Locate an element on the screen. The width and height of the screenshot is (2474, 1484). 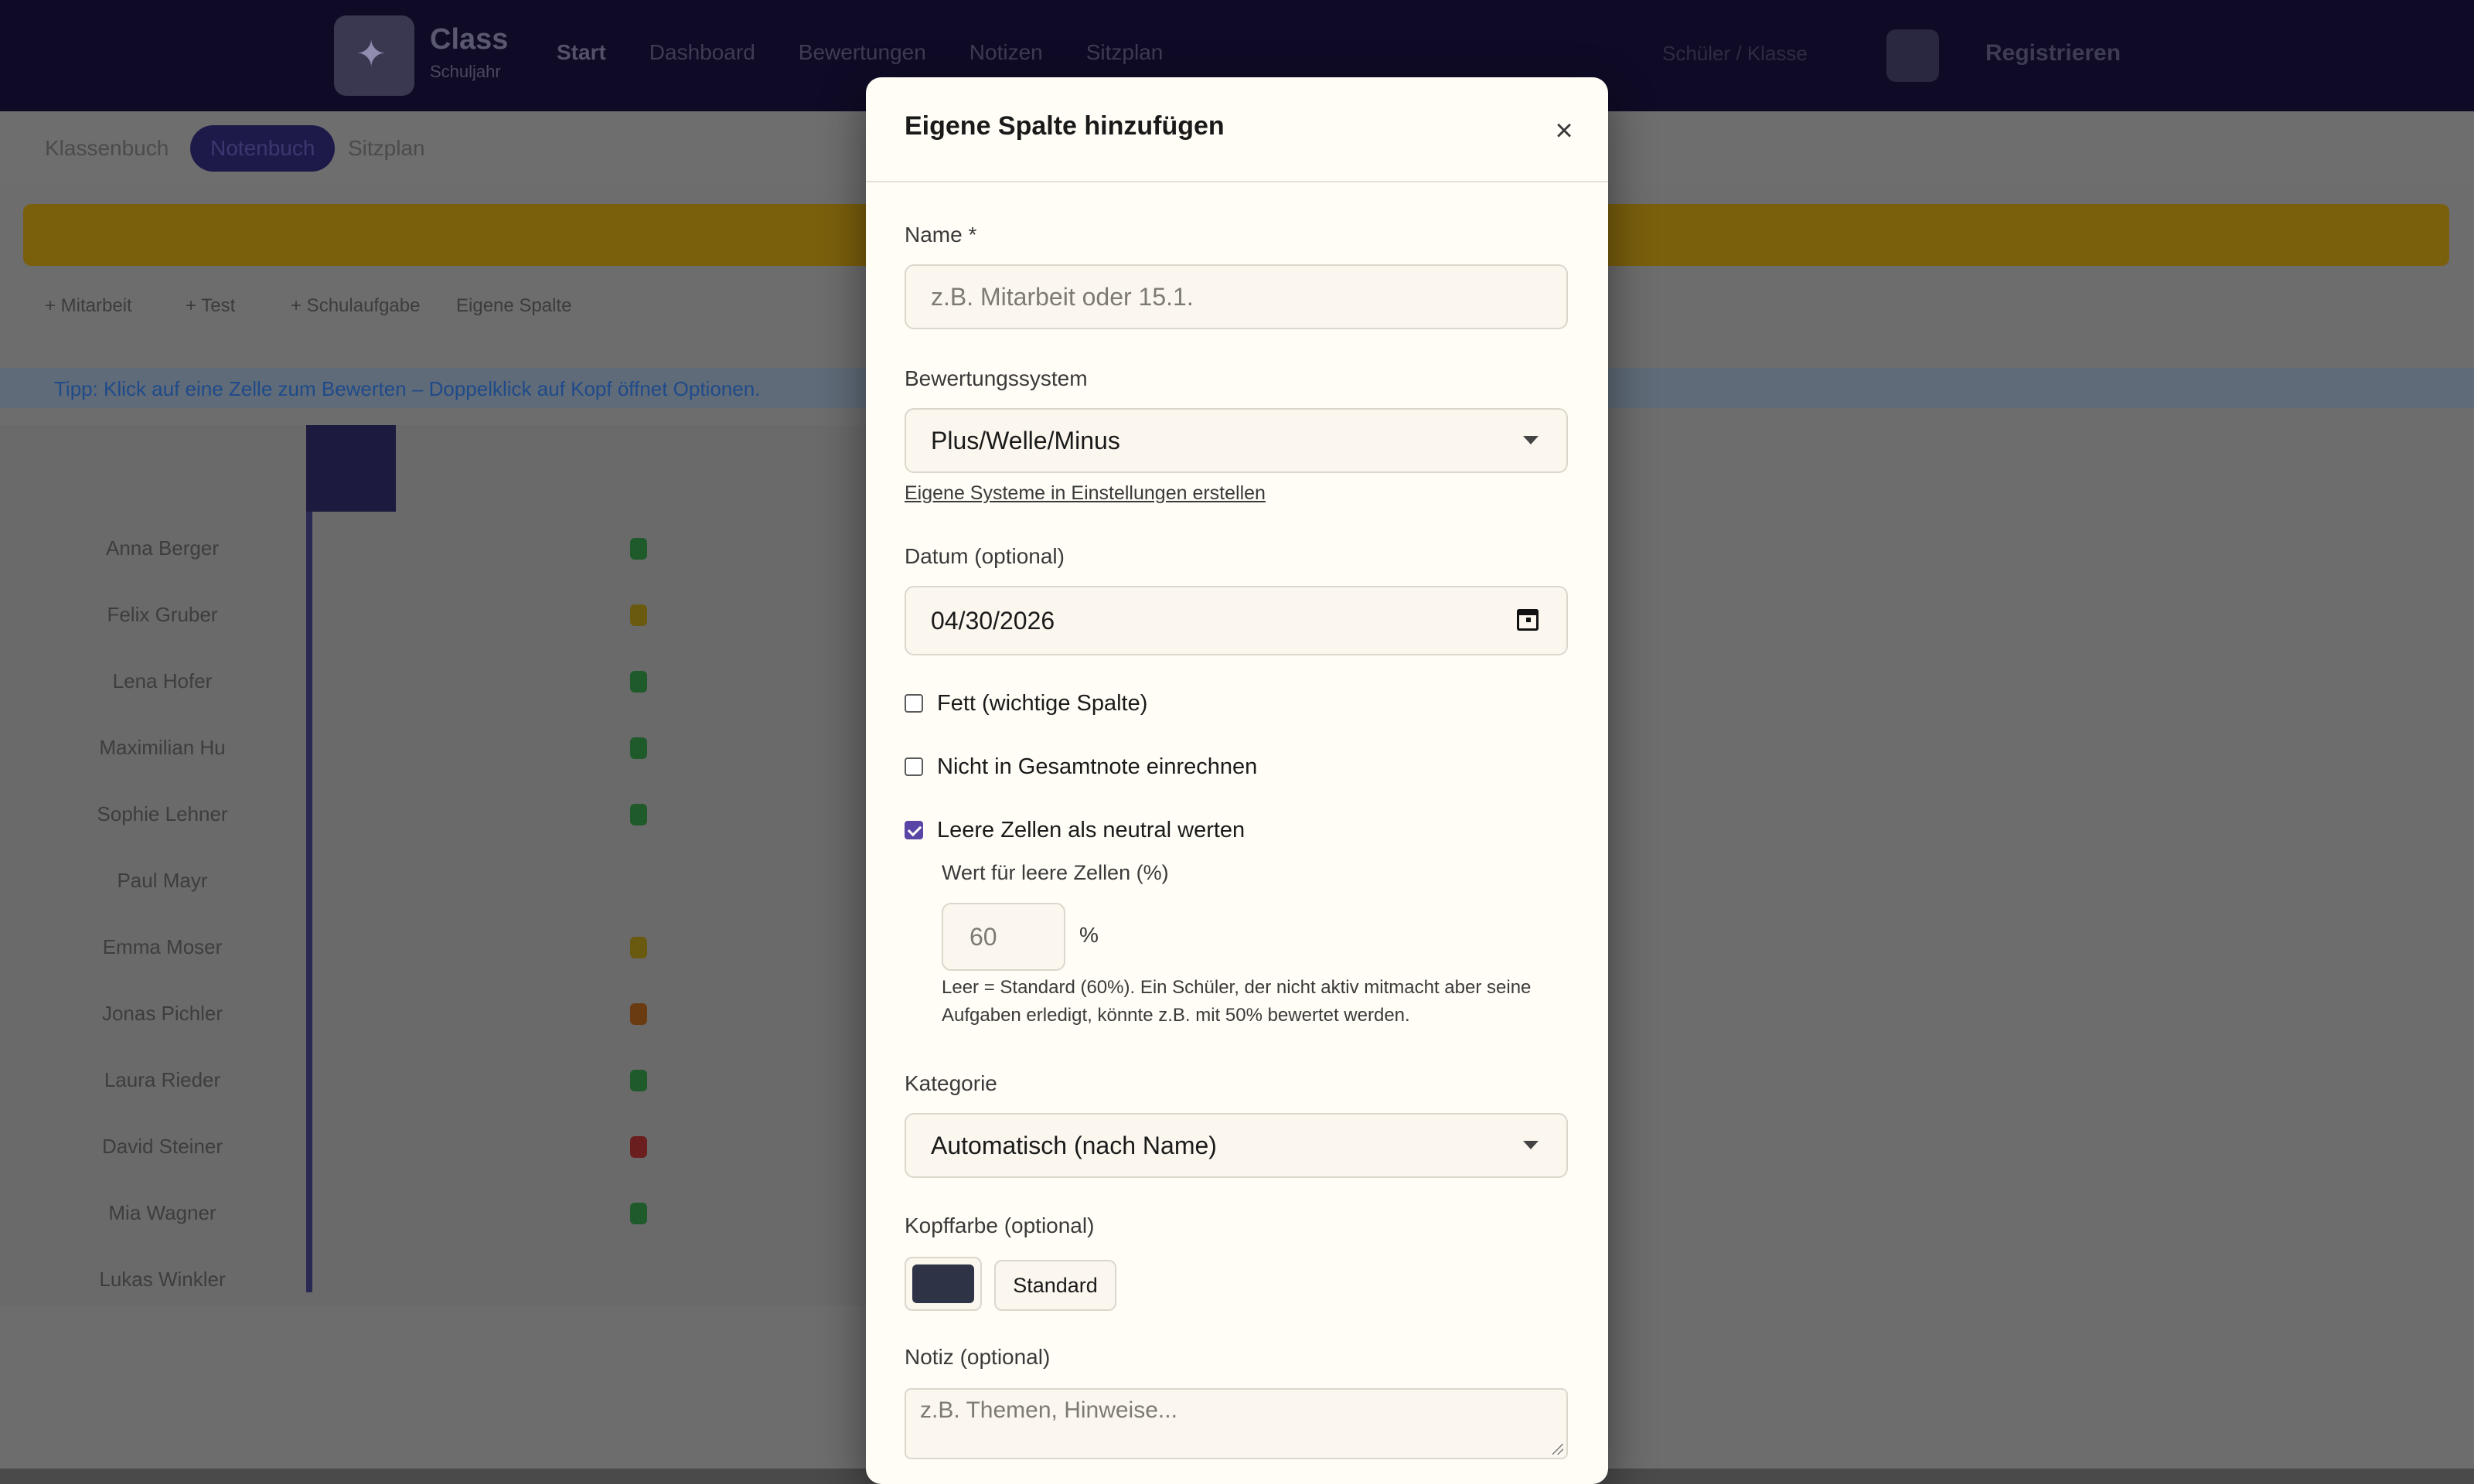
exclude-checkbox-row: Nicht in Gesamtnote einrechnen is located at coordinates (1081, 766).